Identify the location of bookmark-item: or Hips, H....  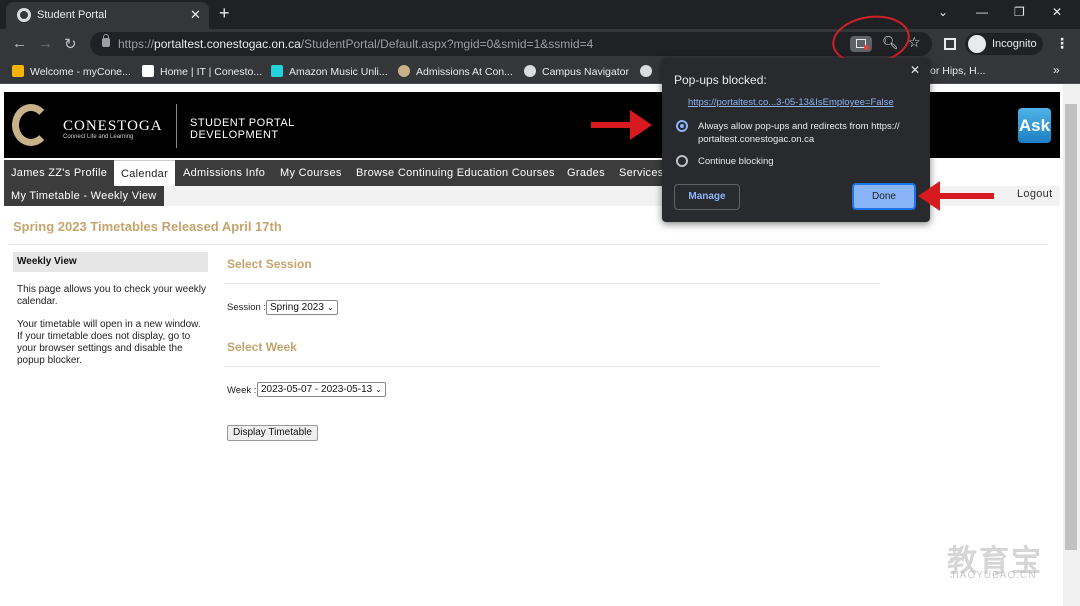
(957, 71).